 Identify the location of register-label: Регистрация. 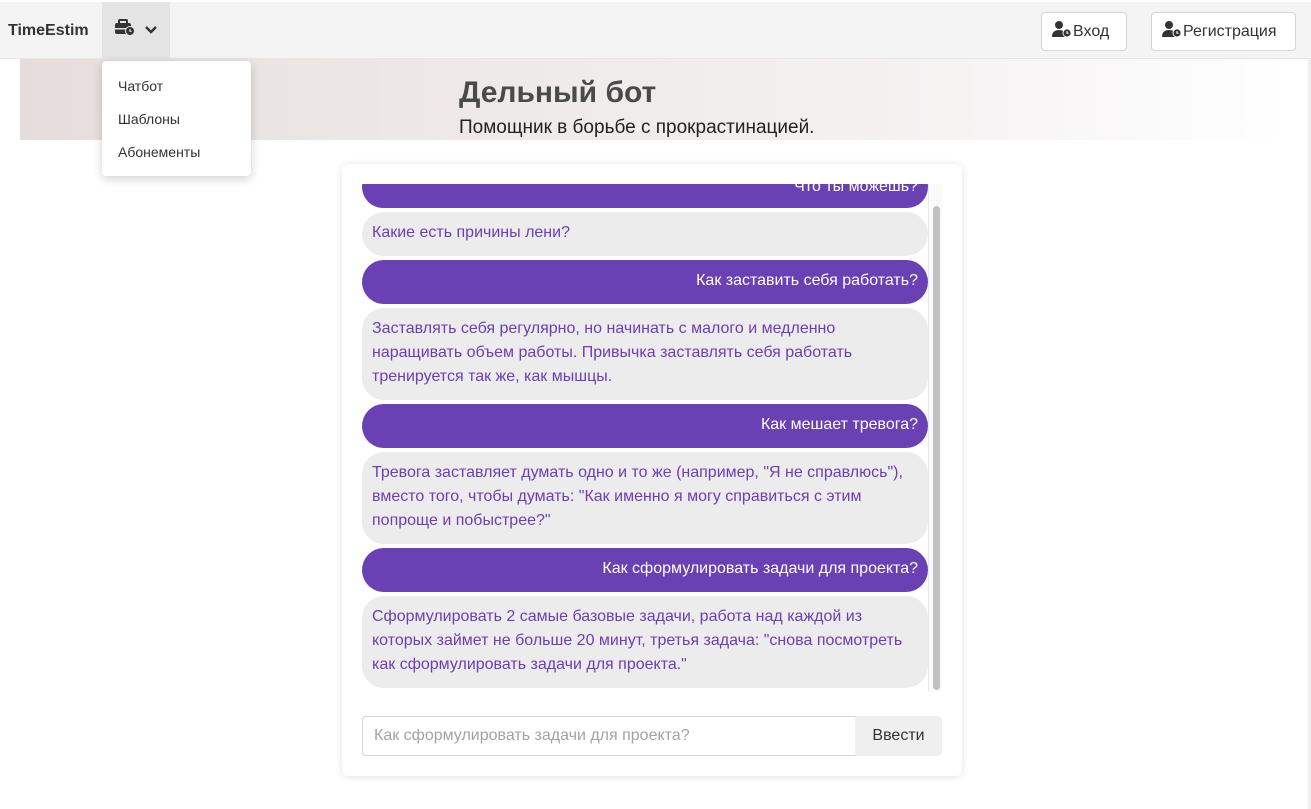
(1230, 31).